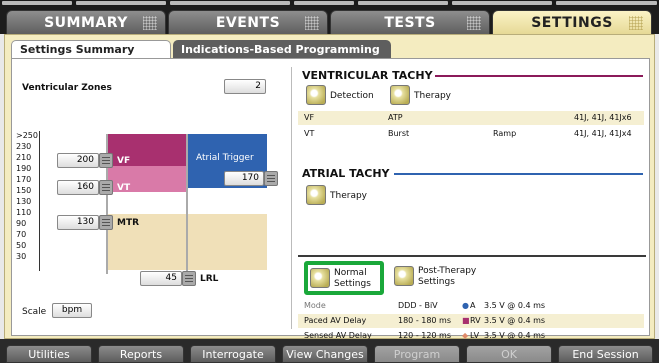 Image resolution: width=659 pixels, height=363 pixels. What do you see at coordinates (24, 201) in the screenshot?
I see `scale-tick: 130` at bounding box center [24, 201].